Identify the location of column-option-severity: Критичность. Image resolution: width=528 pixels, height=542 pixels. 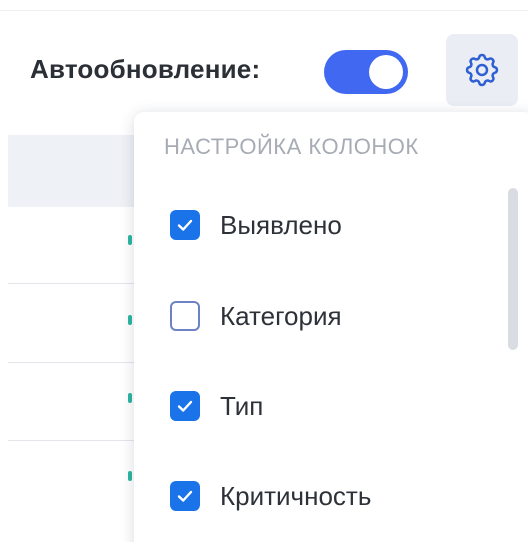
(270, 496).